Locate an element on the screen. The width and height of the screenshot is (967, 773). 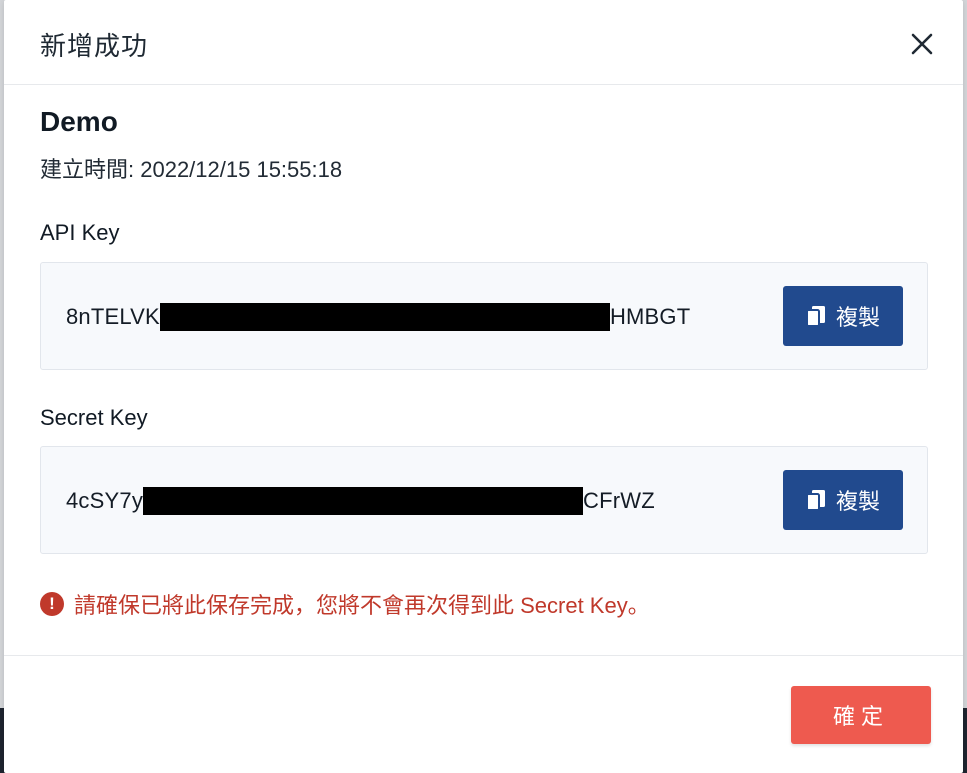
dialog-title: 新增成功 is located at coordinates (94, 46).